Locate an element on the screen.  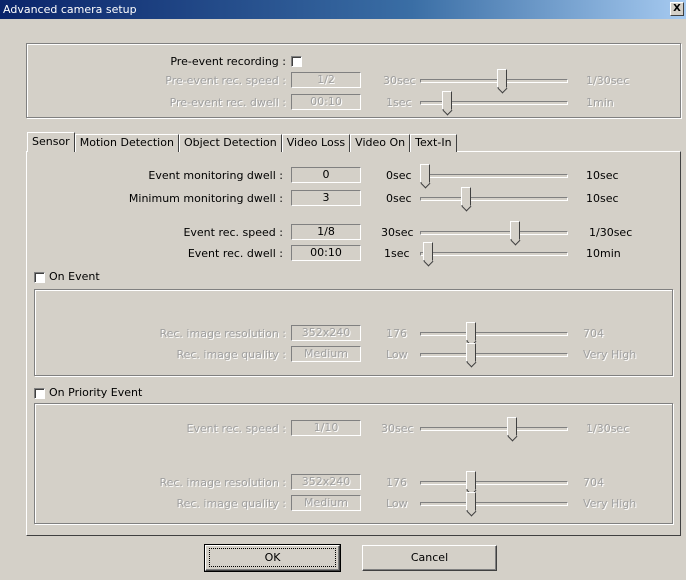
tab-sensor: Sensor is located at coordinates (51, 142).